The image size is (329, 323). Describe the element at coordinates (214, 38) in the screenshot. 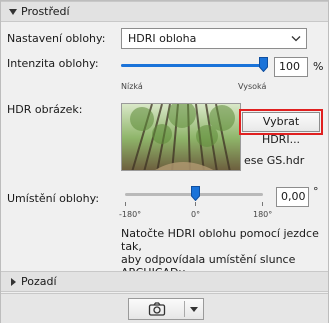

I see `sky-setting-select: HDRI obloha` at that location.